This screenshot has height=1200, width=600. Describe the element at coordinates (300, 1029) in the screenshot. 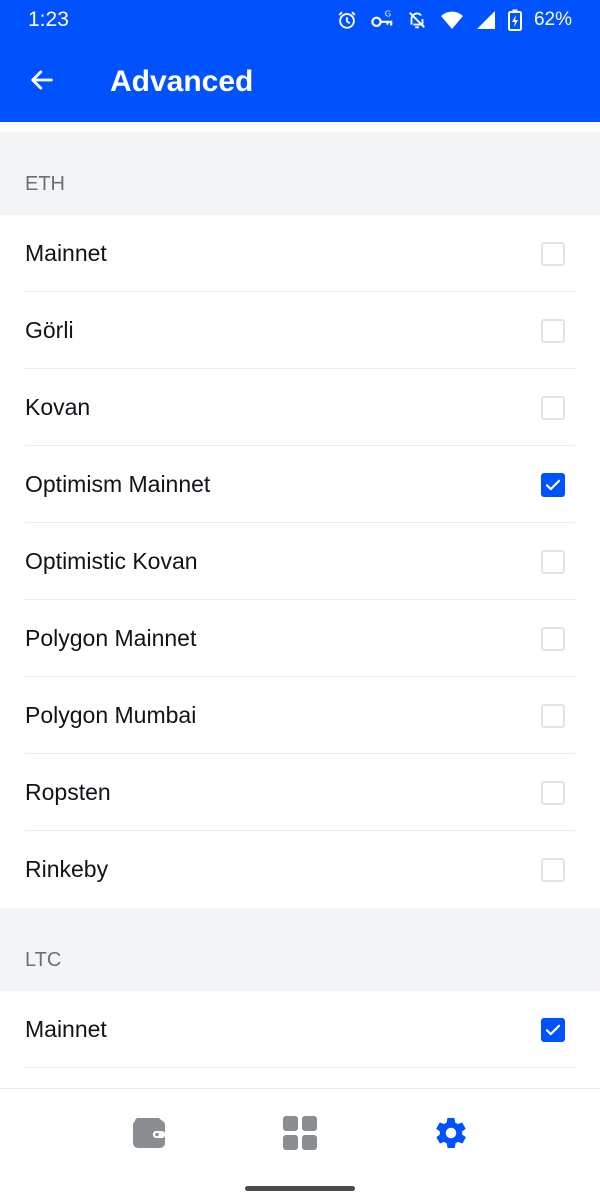

I see `network-row-ltc-mainnet: Mainnet` at that location.